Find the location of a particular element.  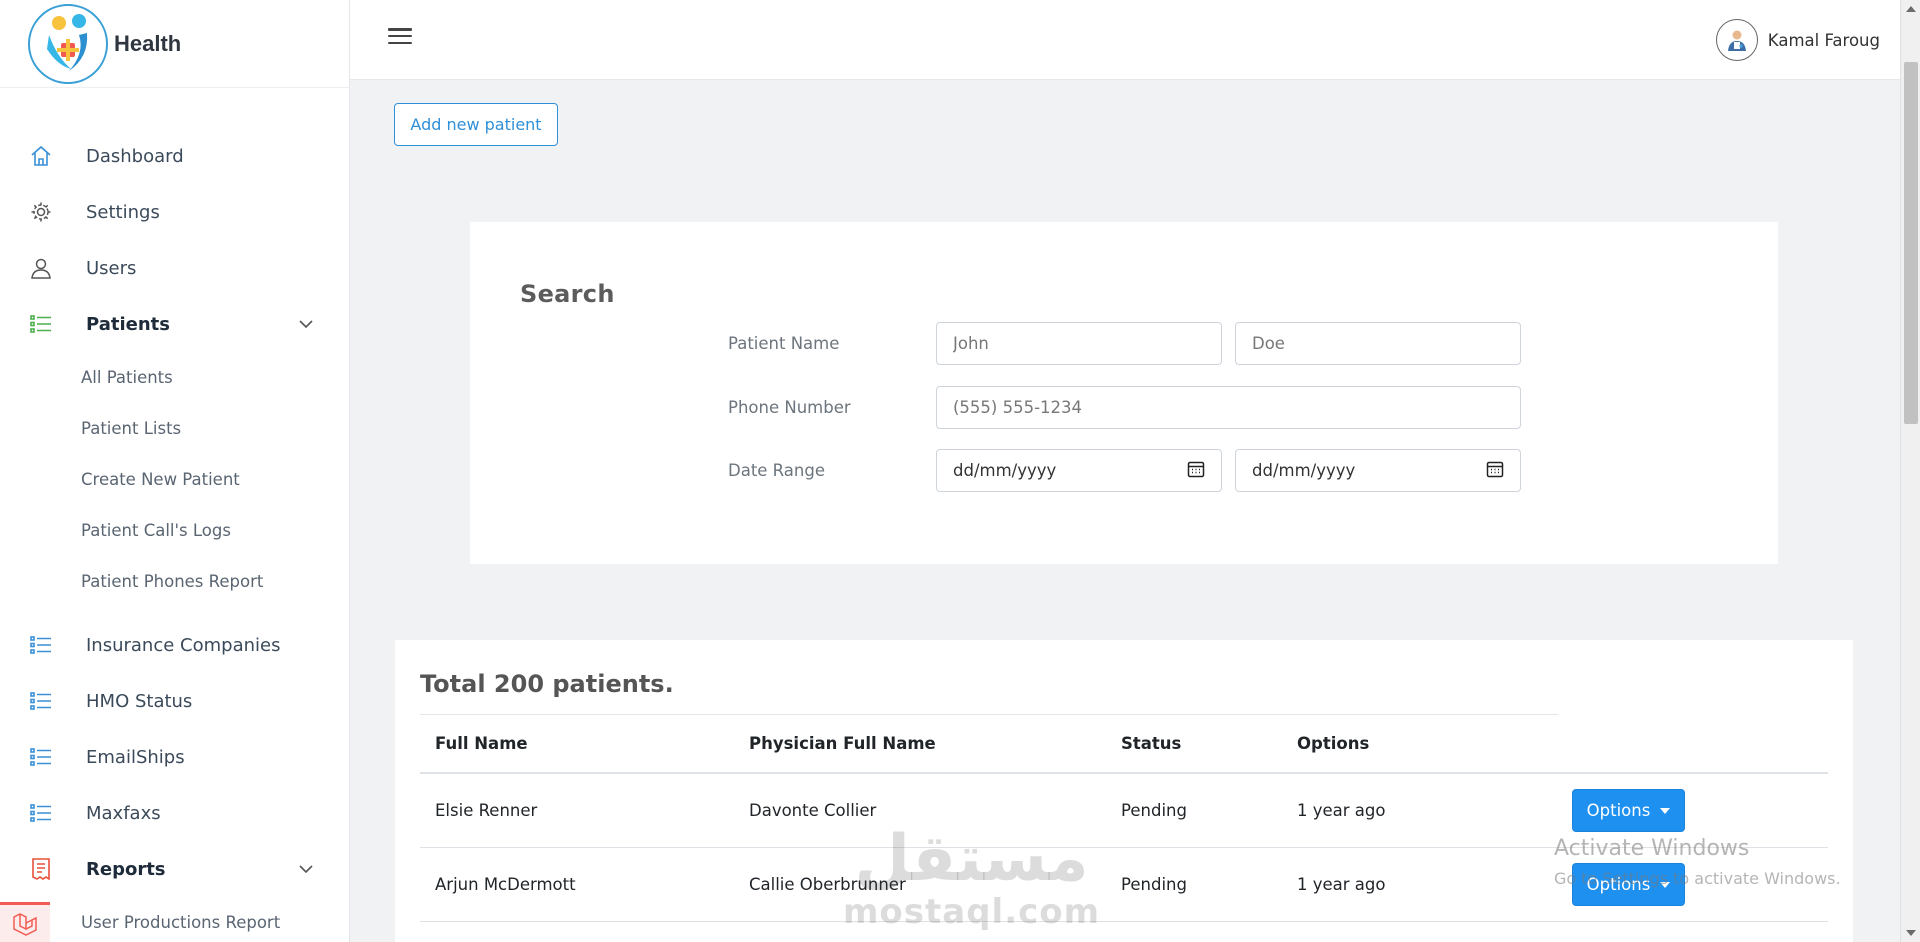

column-header-physician: Physician Full Name is located at coordinates (842, 743).